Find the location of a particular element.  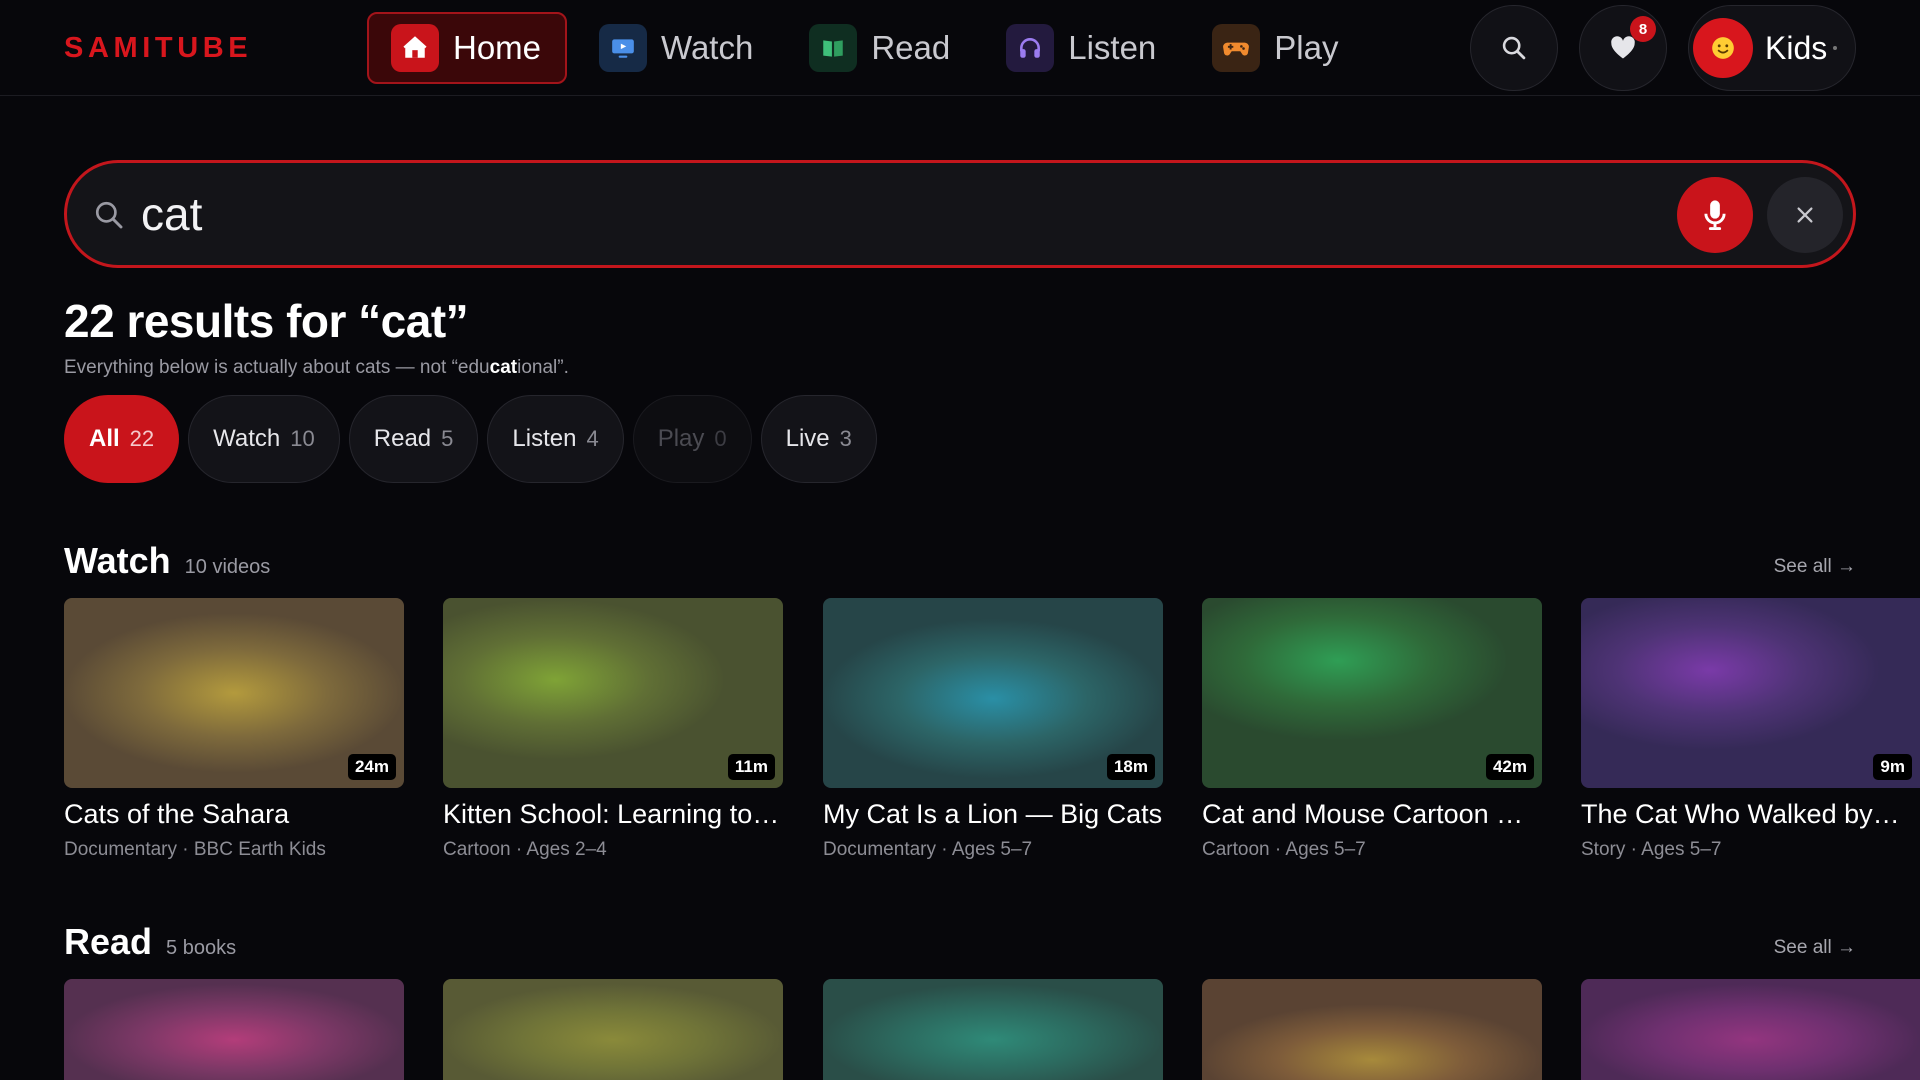

video-meta: Documentary · Ages 5–7 is located at coordinates (928, 849).